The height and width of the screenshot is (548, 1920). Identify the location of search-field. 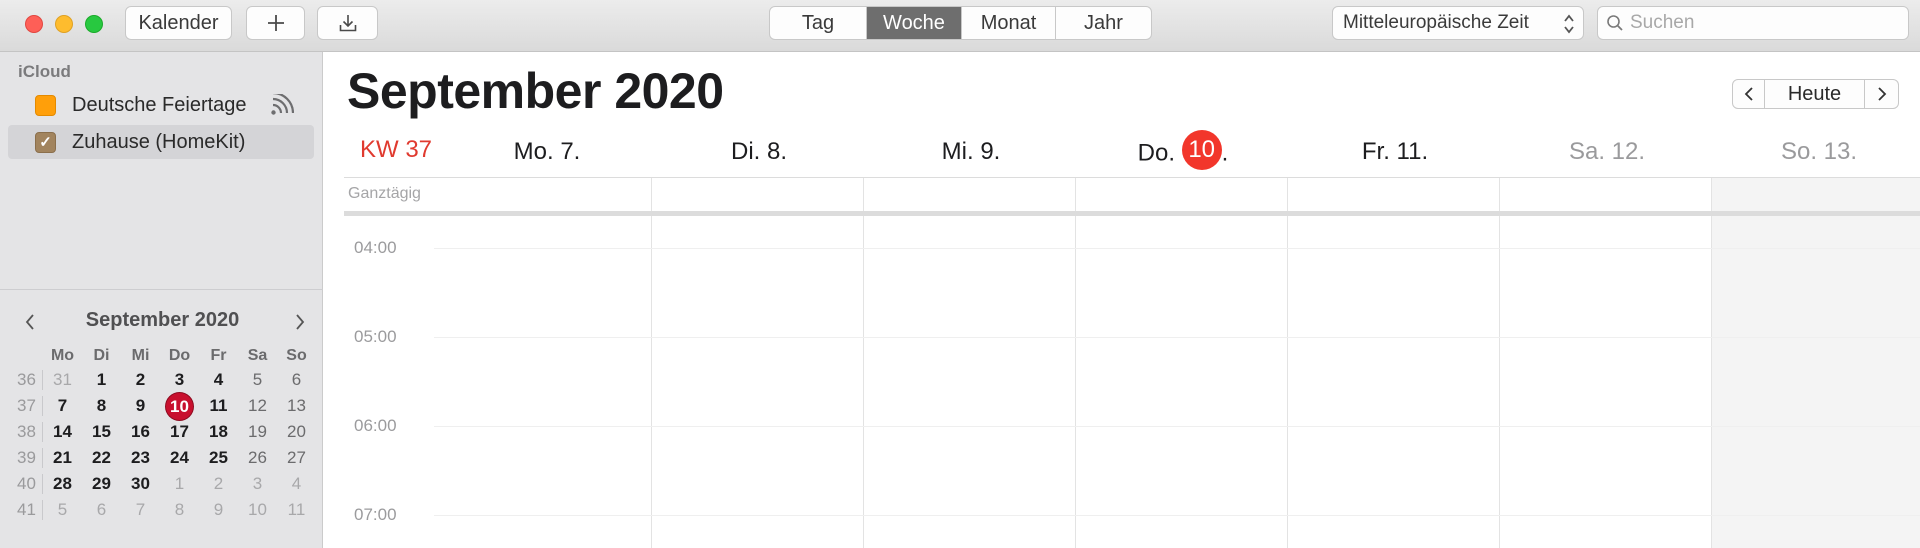
(1753, 23).